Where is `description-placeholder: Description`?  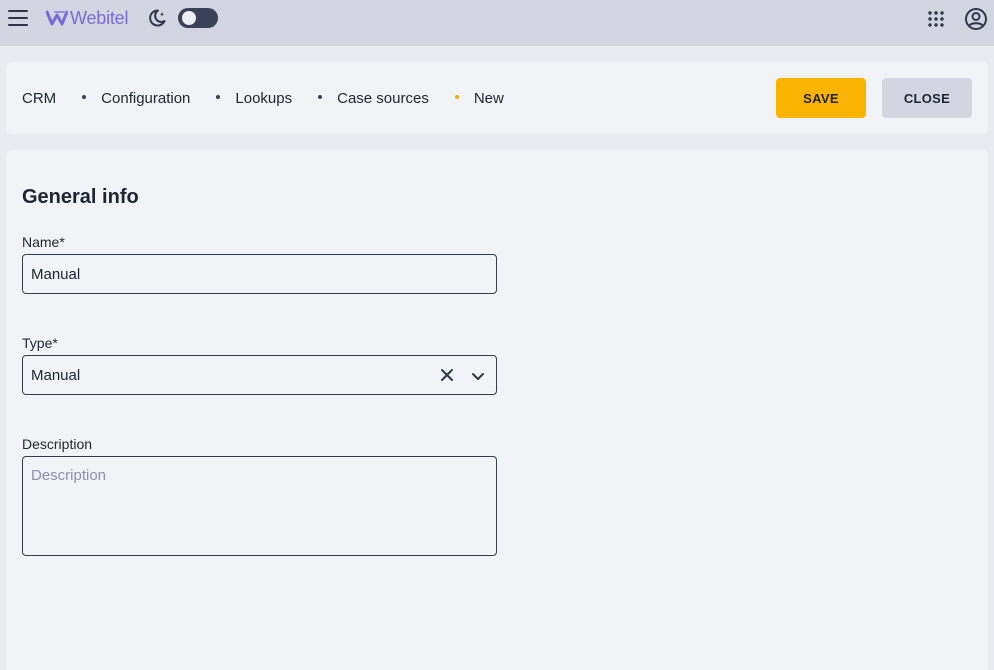
description-placeholder: Description is located at coordinates (69, 475).